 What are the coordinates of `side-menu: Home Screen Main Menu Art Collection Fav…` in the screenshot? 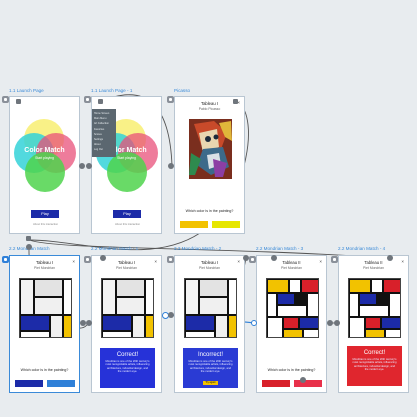 It's located at (104, 133).